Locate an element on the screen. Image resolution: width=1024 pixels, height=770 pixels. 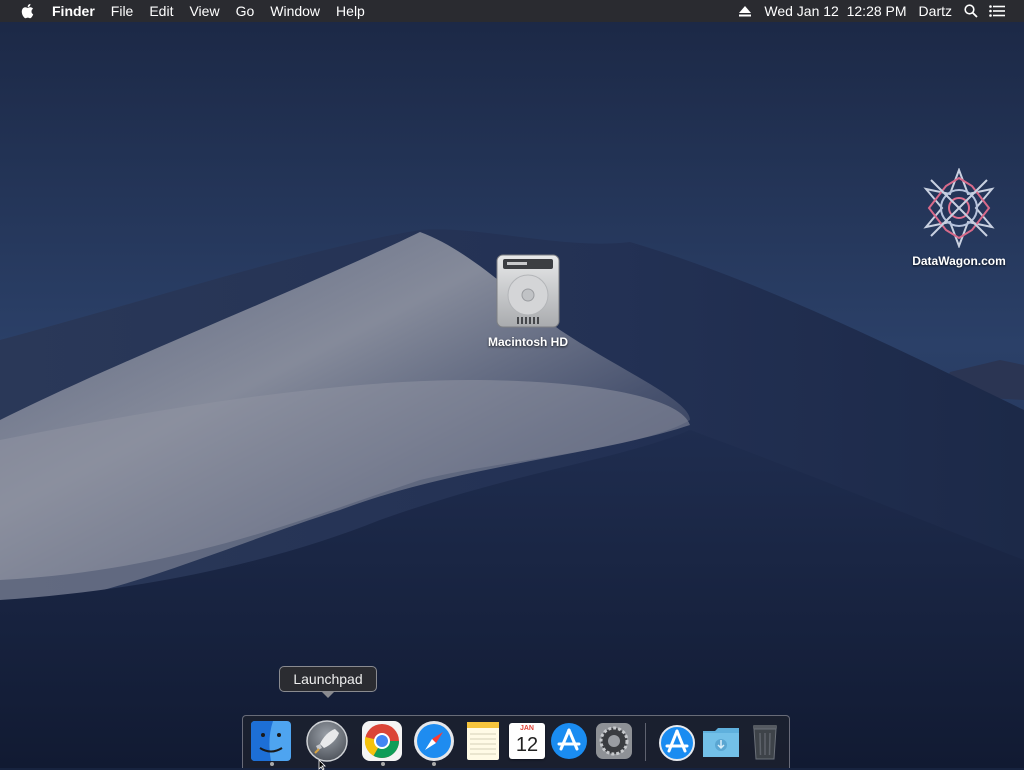
dock-item-chrome is located at coordinates (382, 741).